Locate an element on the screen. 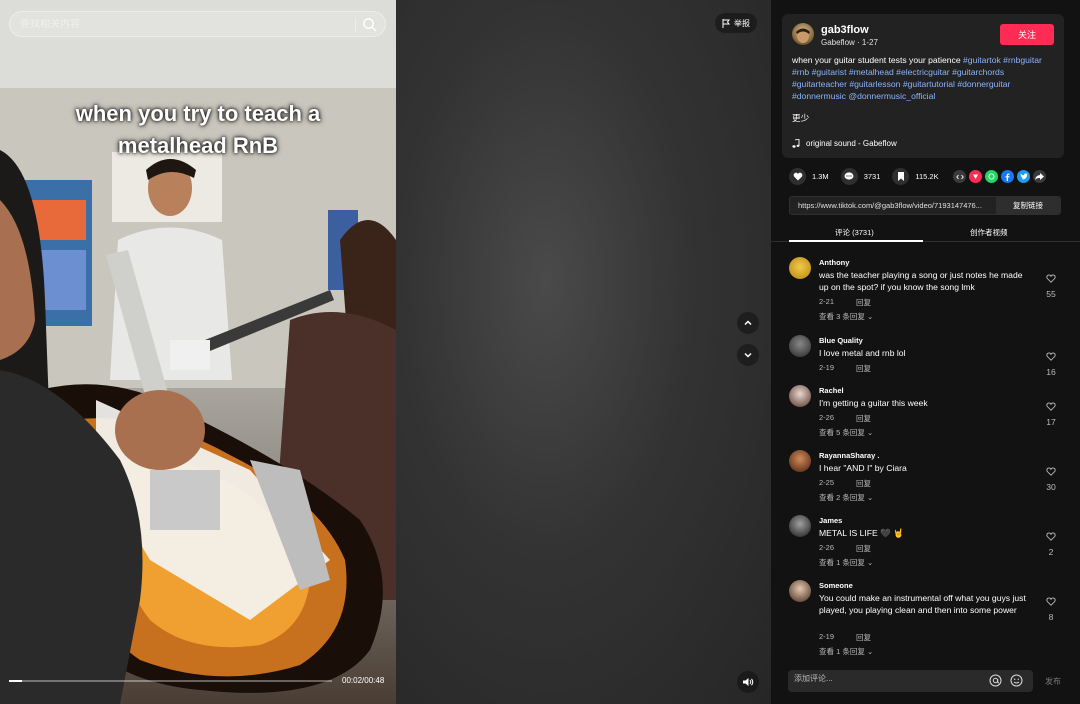 This screenshot has width=1080, height=704. comment-like-count: 2 is located at coordinates (1051, 552).